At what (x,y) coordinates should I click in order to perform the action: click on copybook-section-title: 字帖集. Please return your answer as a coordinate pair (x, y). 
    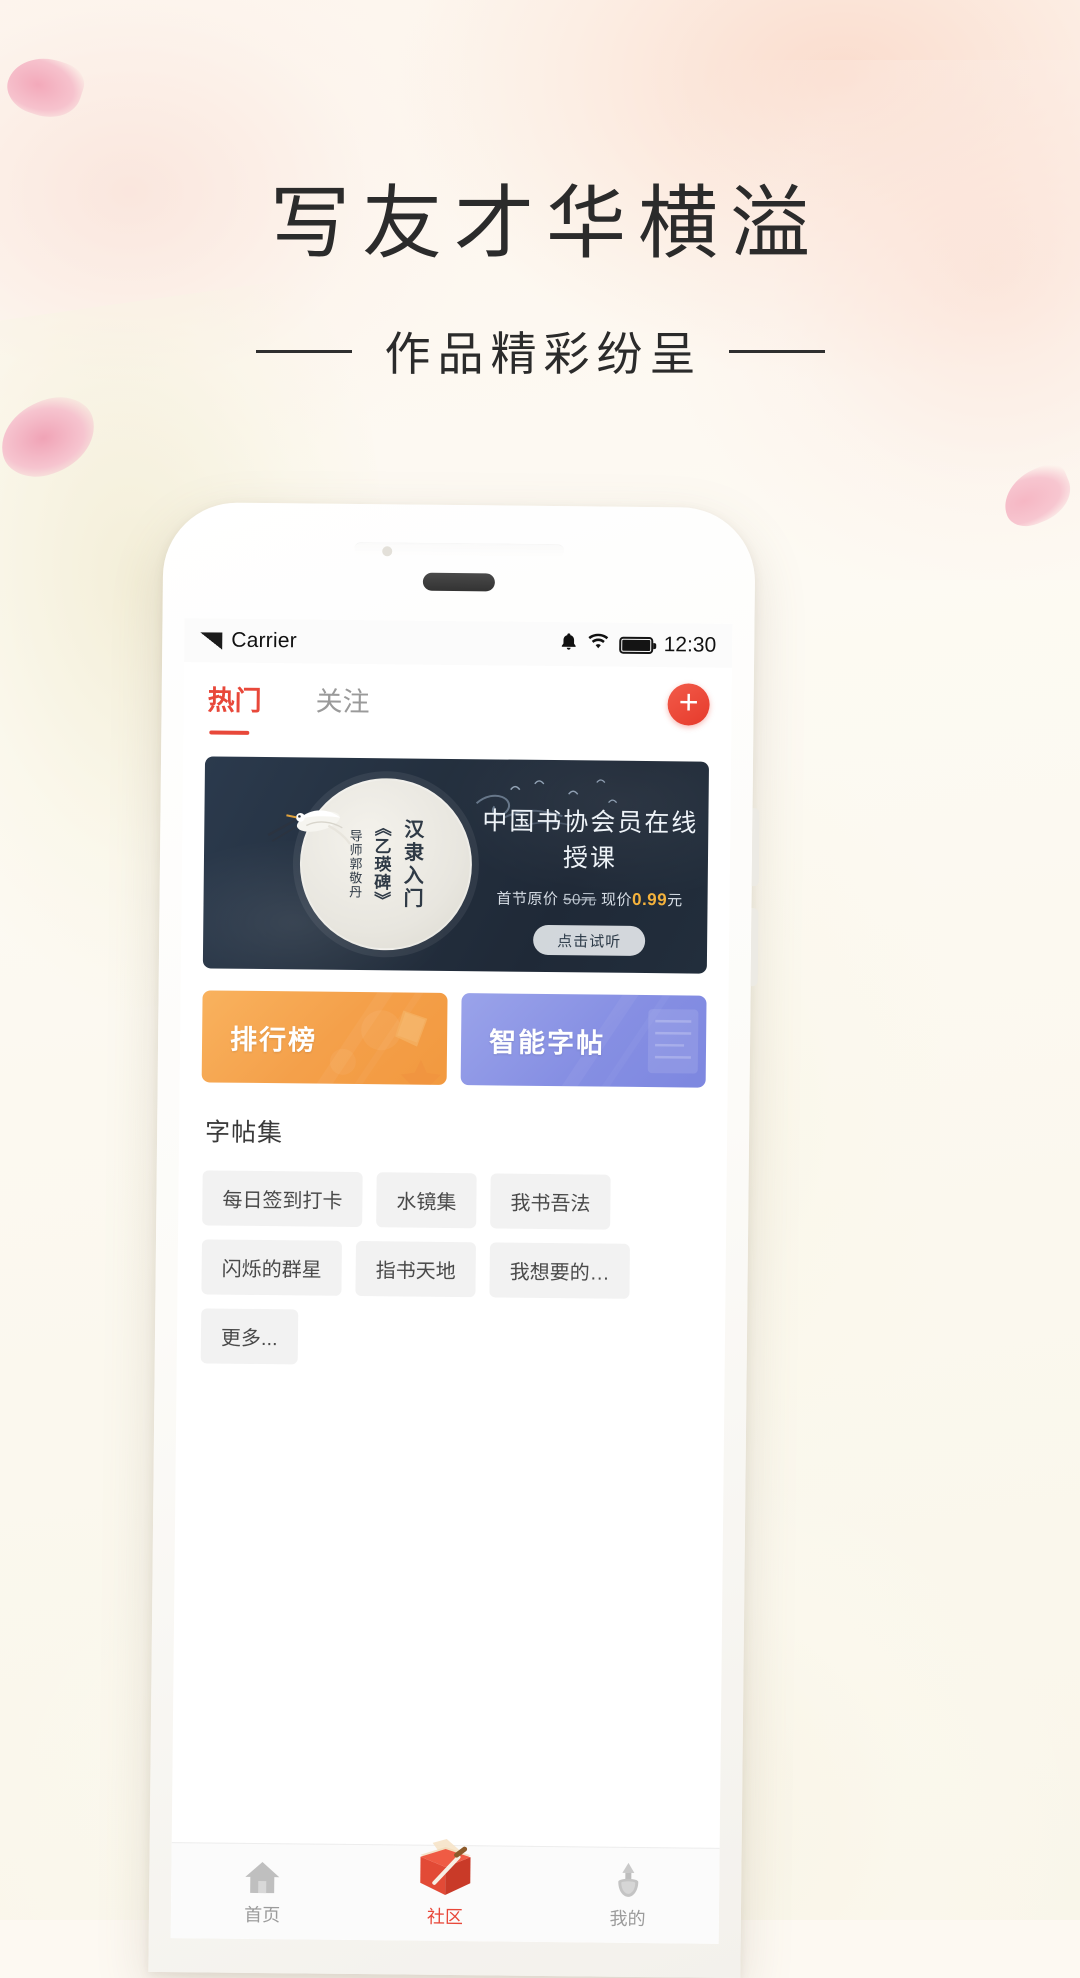
    Looking at the image, I should click on (466, 1132).